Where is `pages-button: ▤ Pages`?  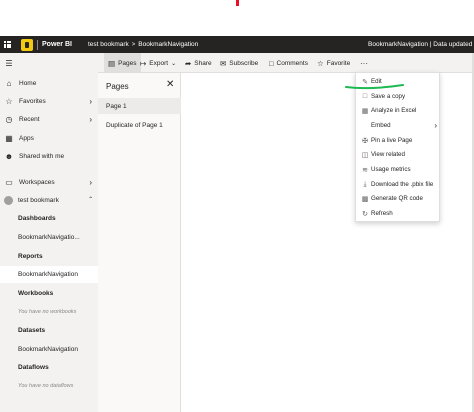
pages-button: ▤ Pages is located at coordinates (122, 63).